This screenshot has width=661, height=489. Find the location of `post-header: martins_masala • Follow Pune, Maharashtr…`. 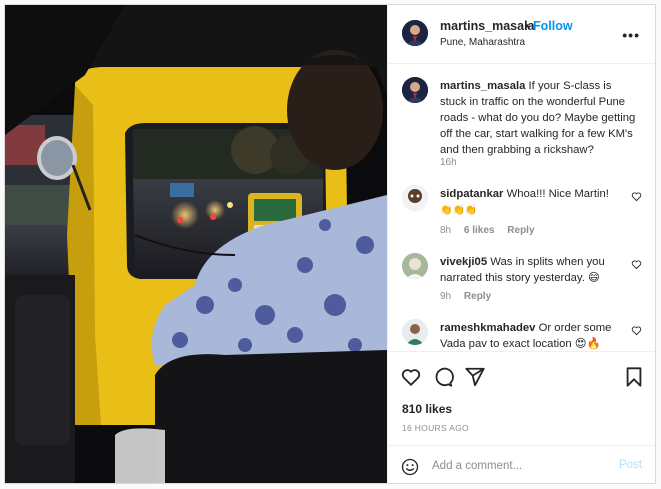

post-header: martins_masala • Follow Pune, Maharashtr… is located at coordinates (521, 34).